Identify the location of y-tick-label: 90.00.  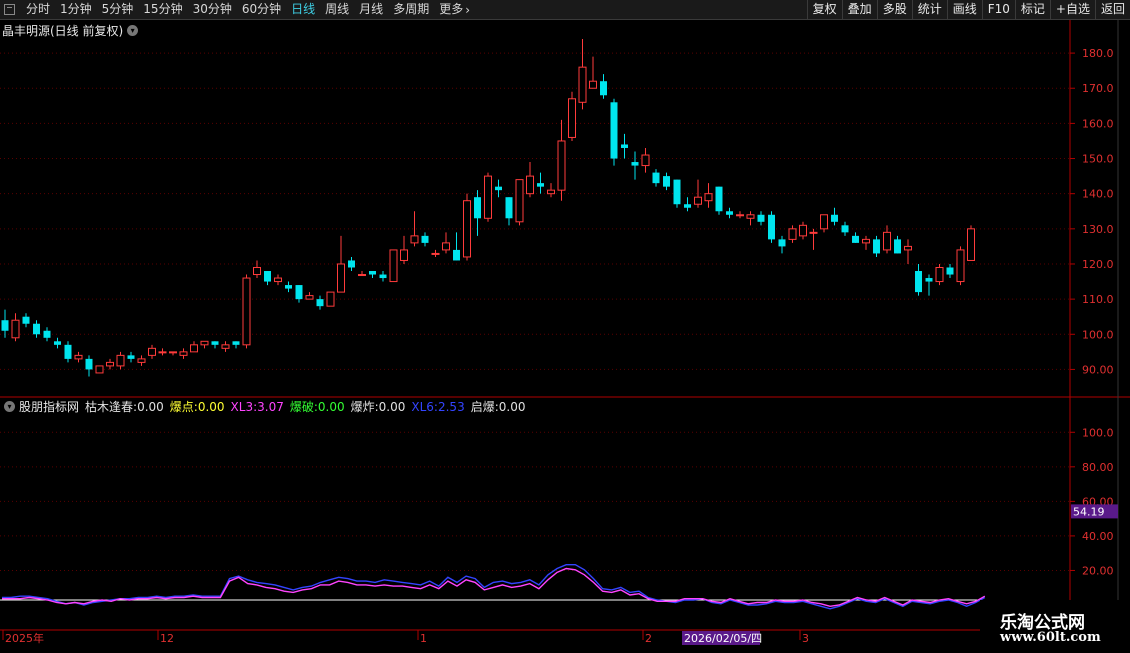
(1098, 369).